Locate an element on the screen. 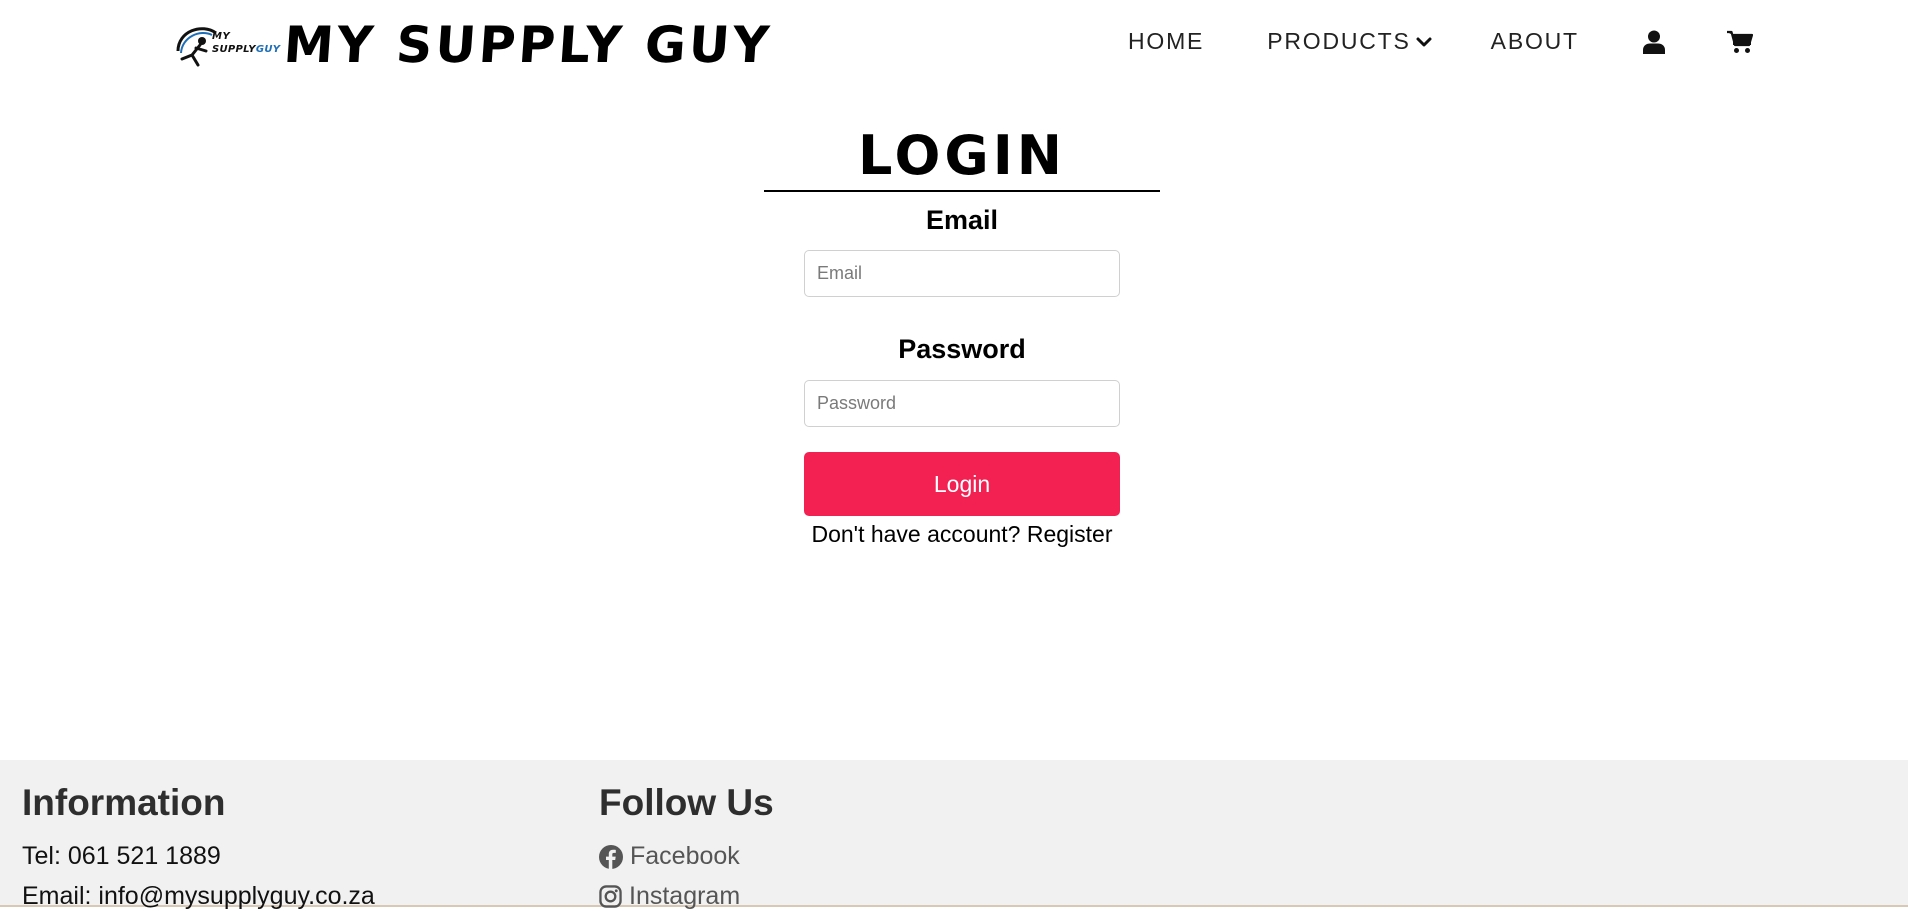 The width and height of the screenshot is (1908, 911). nav-home: HOME is located at coordinates (1166, 41).